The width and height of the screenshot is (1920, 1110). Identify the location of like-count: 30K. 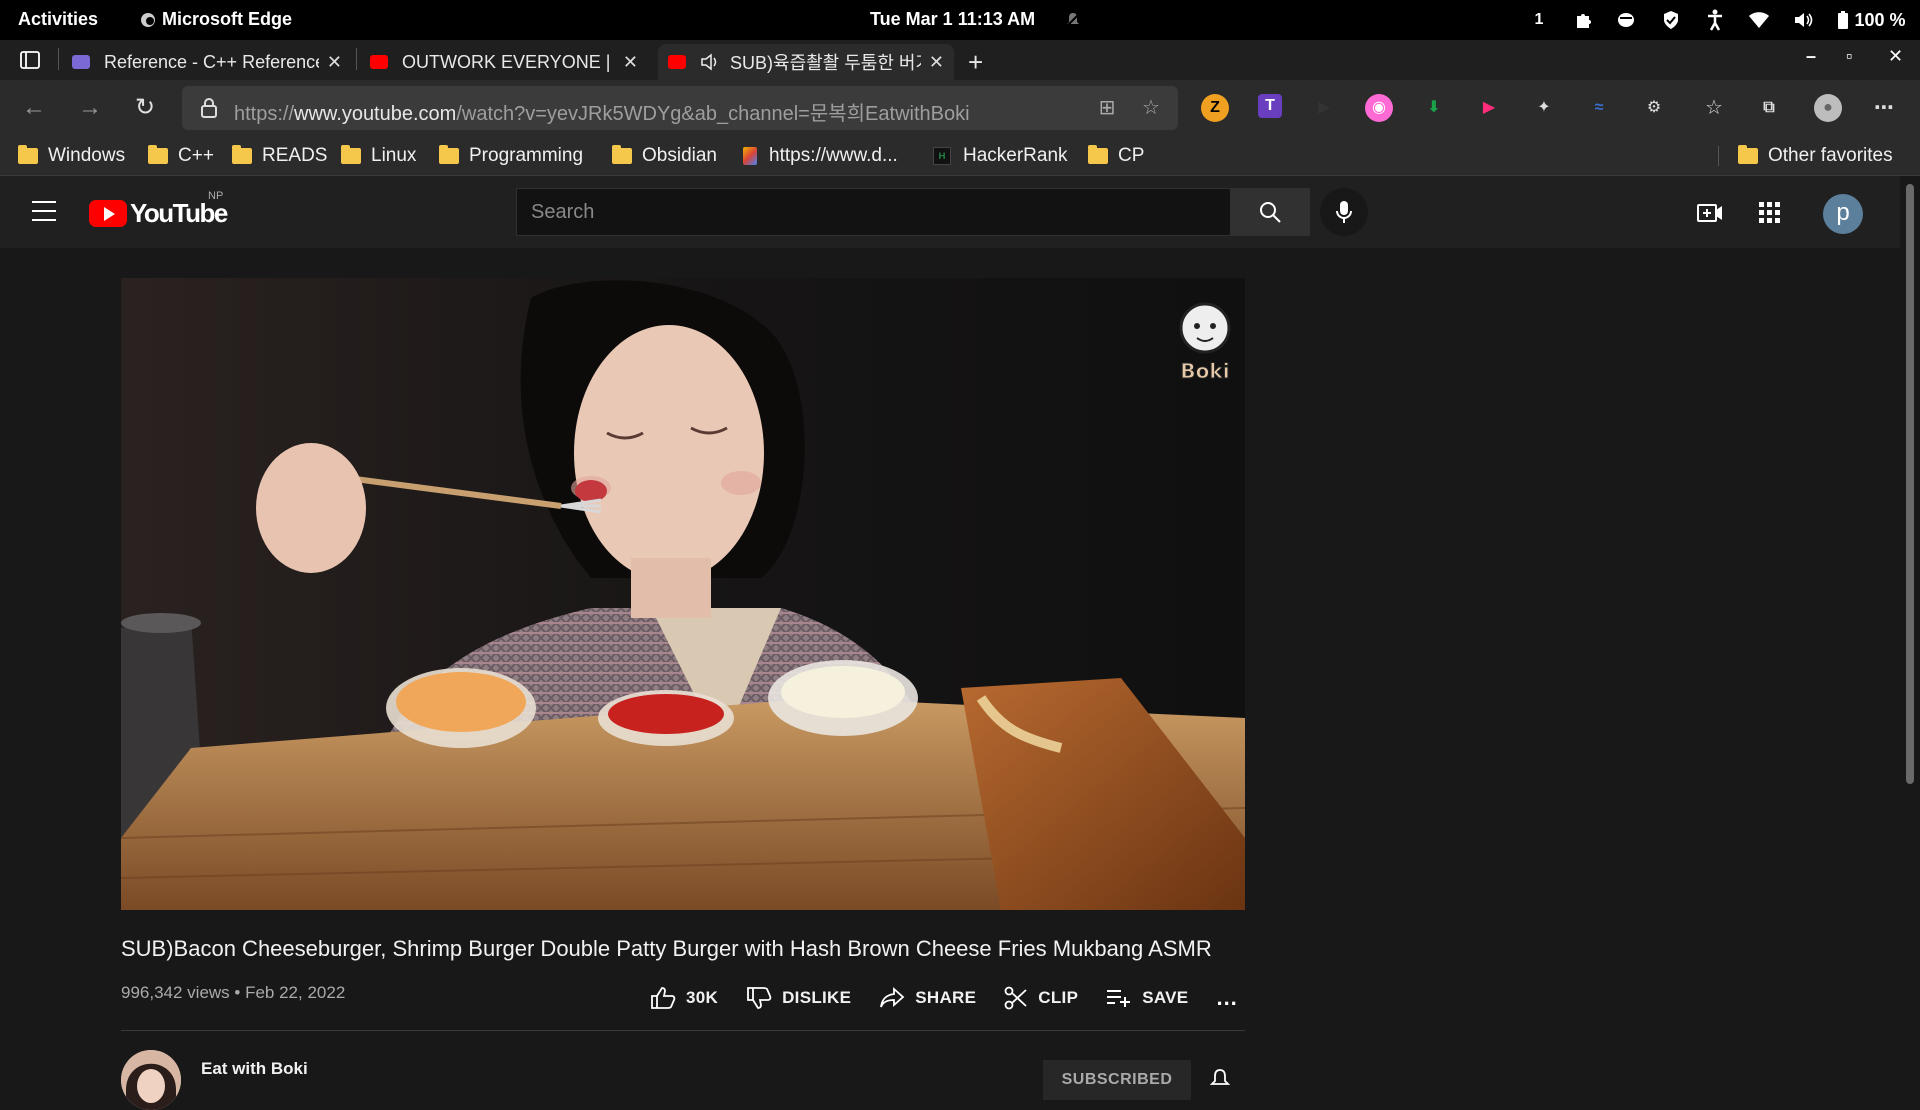
(702, 997).